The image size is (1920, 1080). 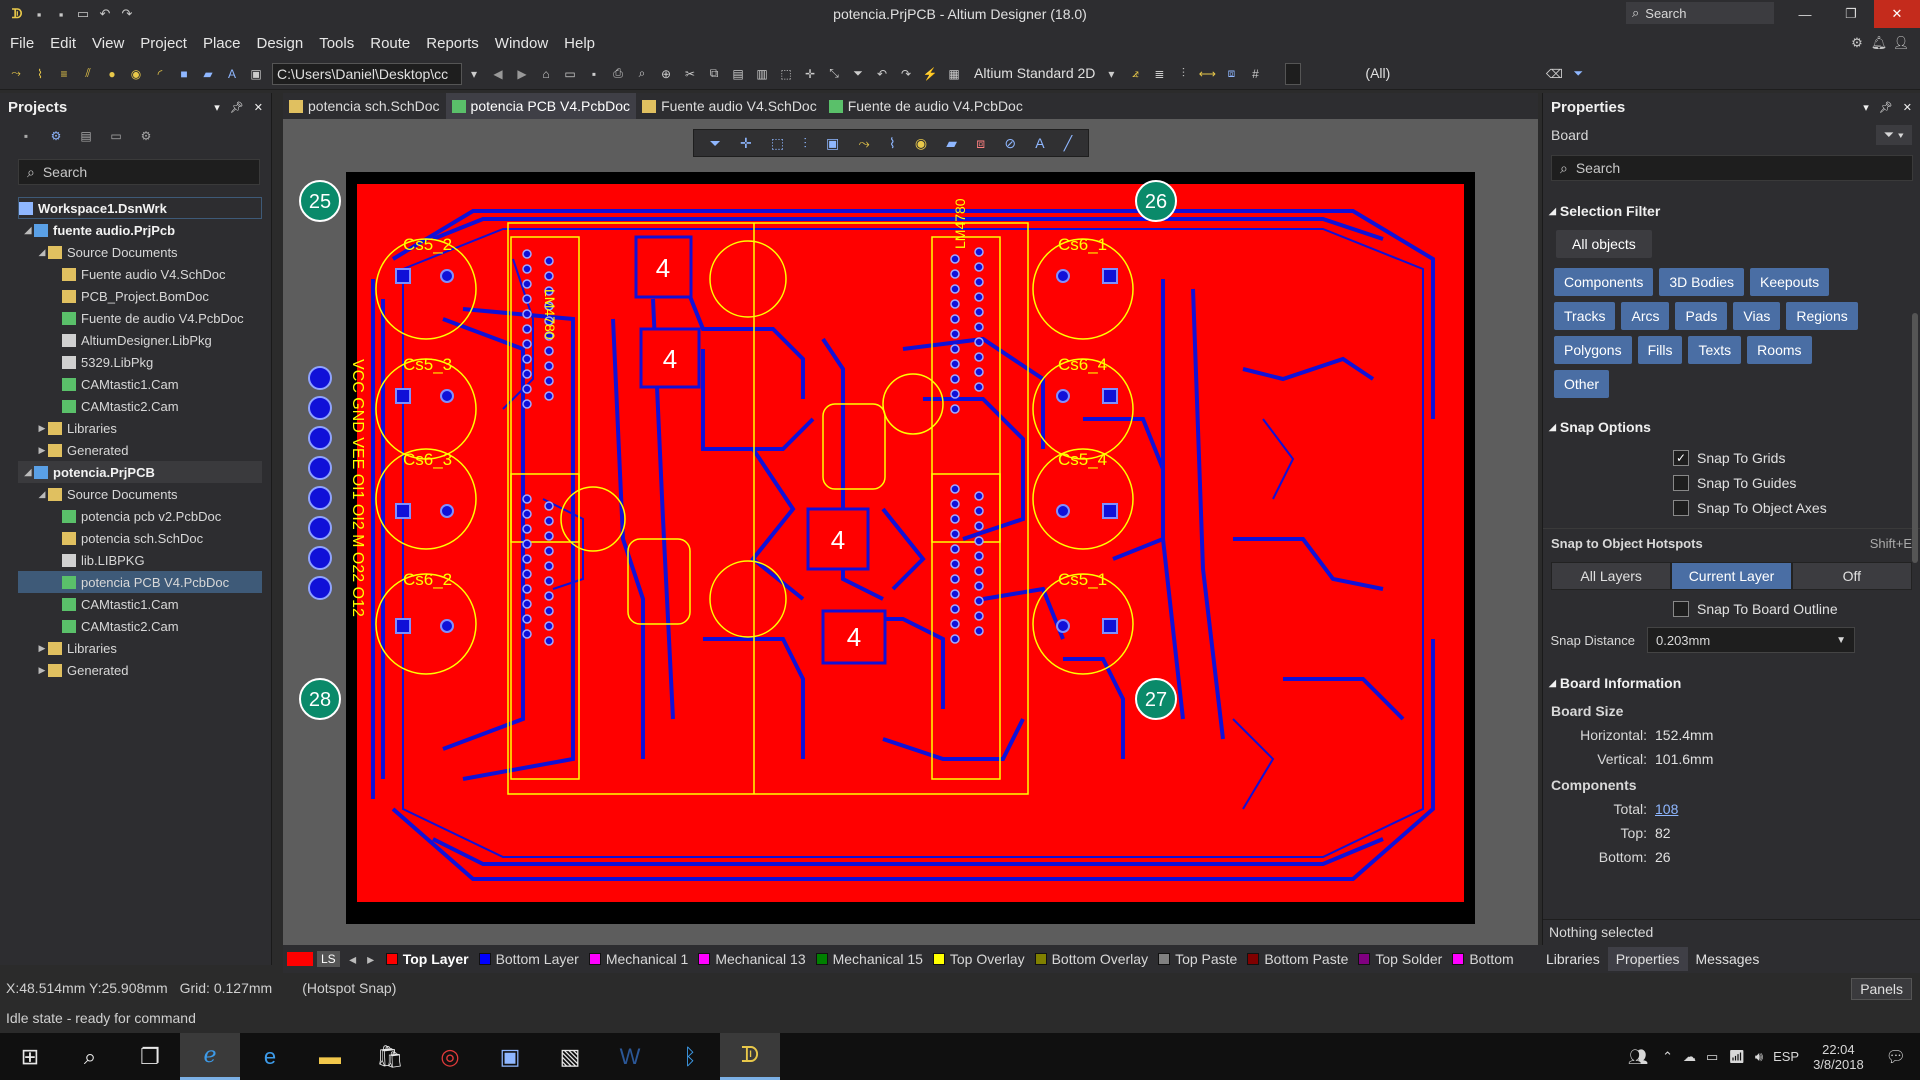 I want to click on hotspot-mode-off: Off, so click(x=1851, y=576).